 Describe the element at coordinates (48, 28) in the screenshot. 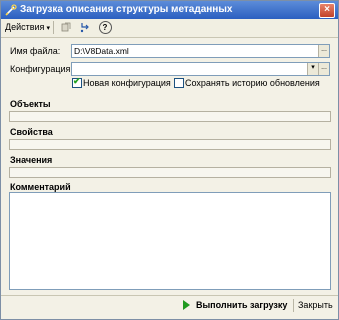

I see `chevron-down-icon: ▾` at that location.